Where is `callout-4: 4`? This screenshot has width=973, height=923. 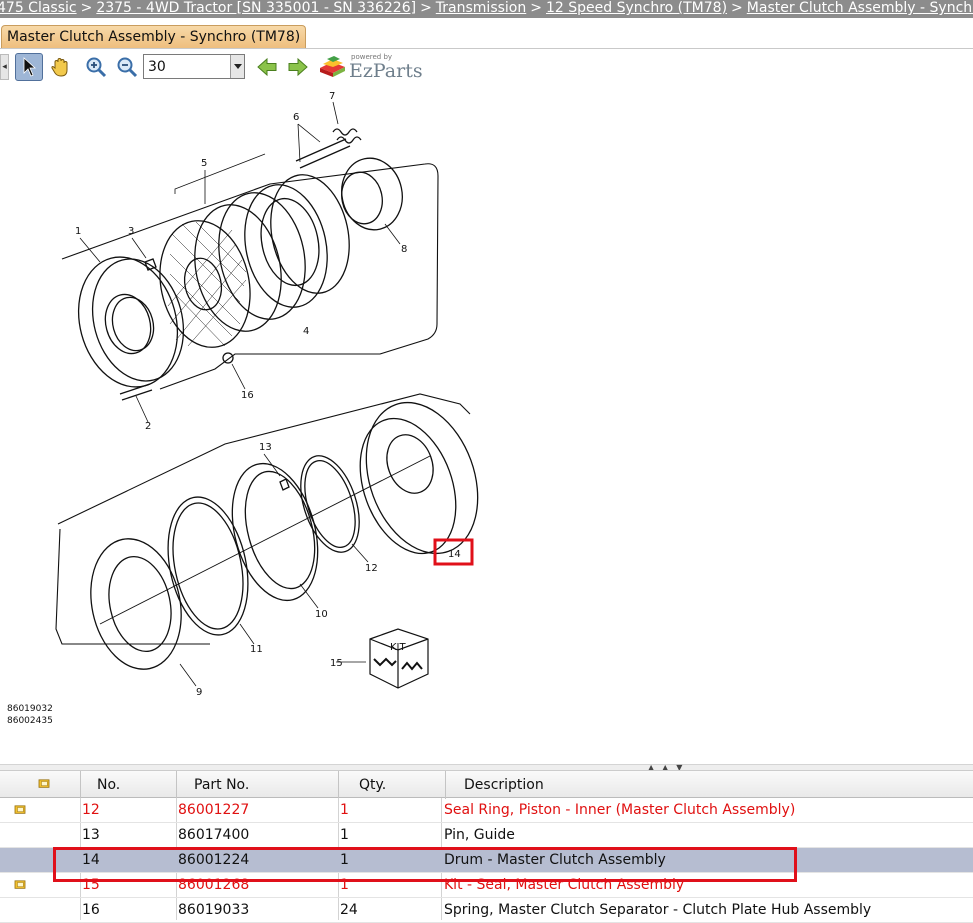 callout-4: 4 is located at coordinates (306, 331).